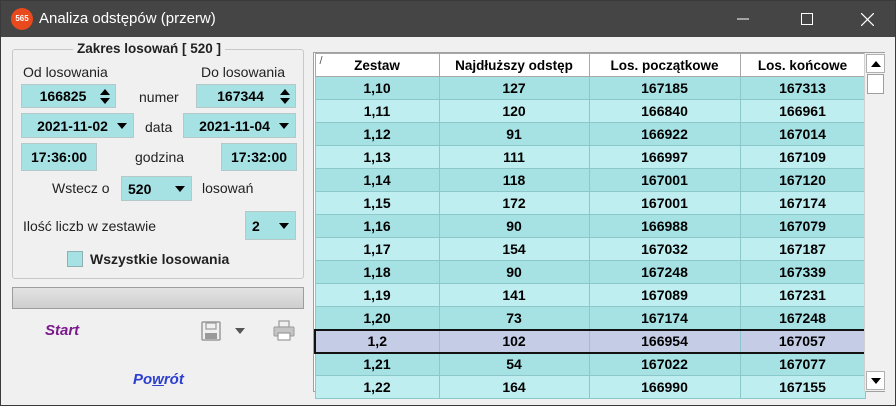 Image resolution: width=896 pixels, height=406 pixels. I want to click on printer-icon, so click(284, 330).